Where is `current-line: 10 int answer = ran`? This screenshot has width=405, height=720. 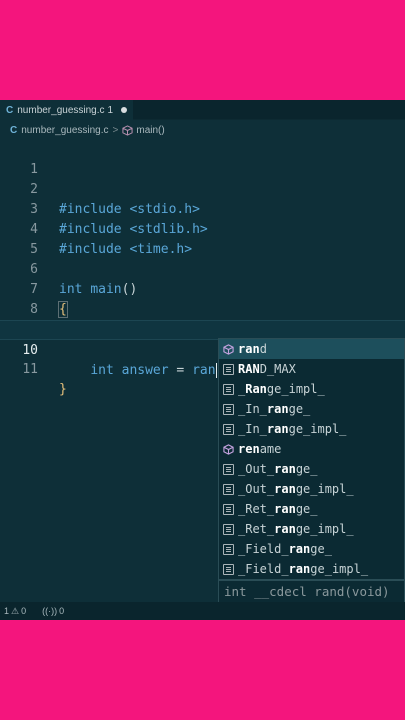
current-line: 10 int answer = ran is located at coordinates (202, 349).